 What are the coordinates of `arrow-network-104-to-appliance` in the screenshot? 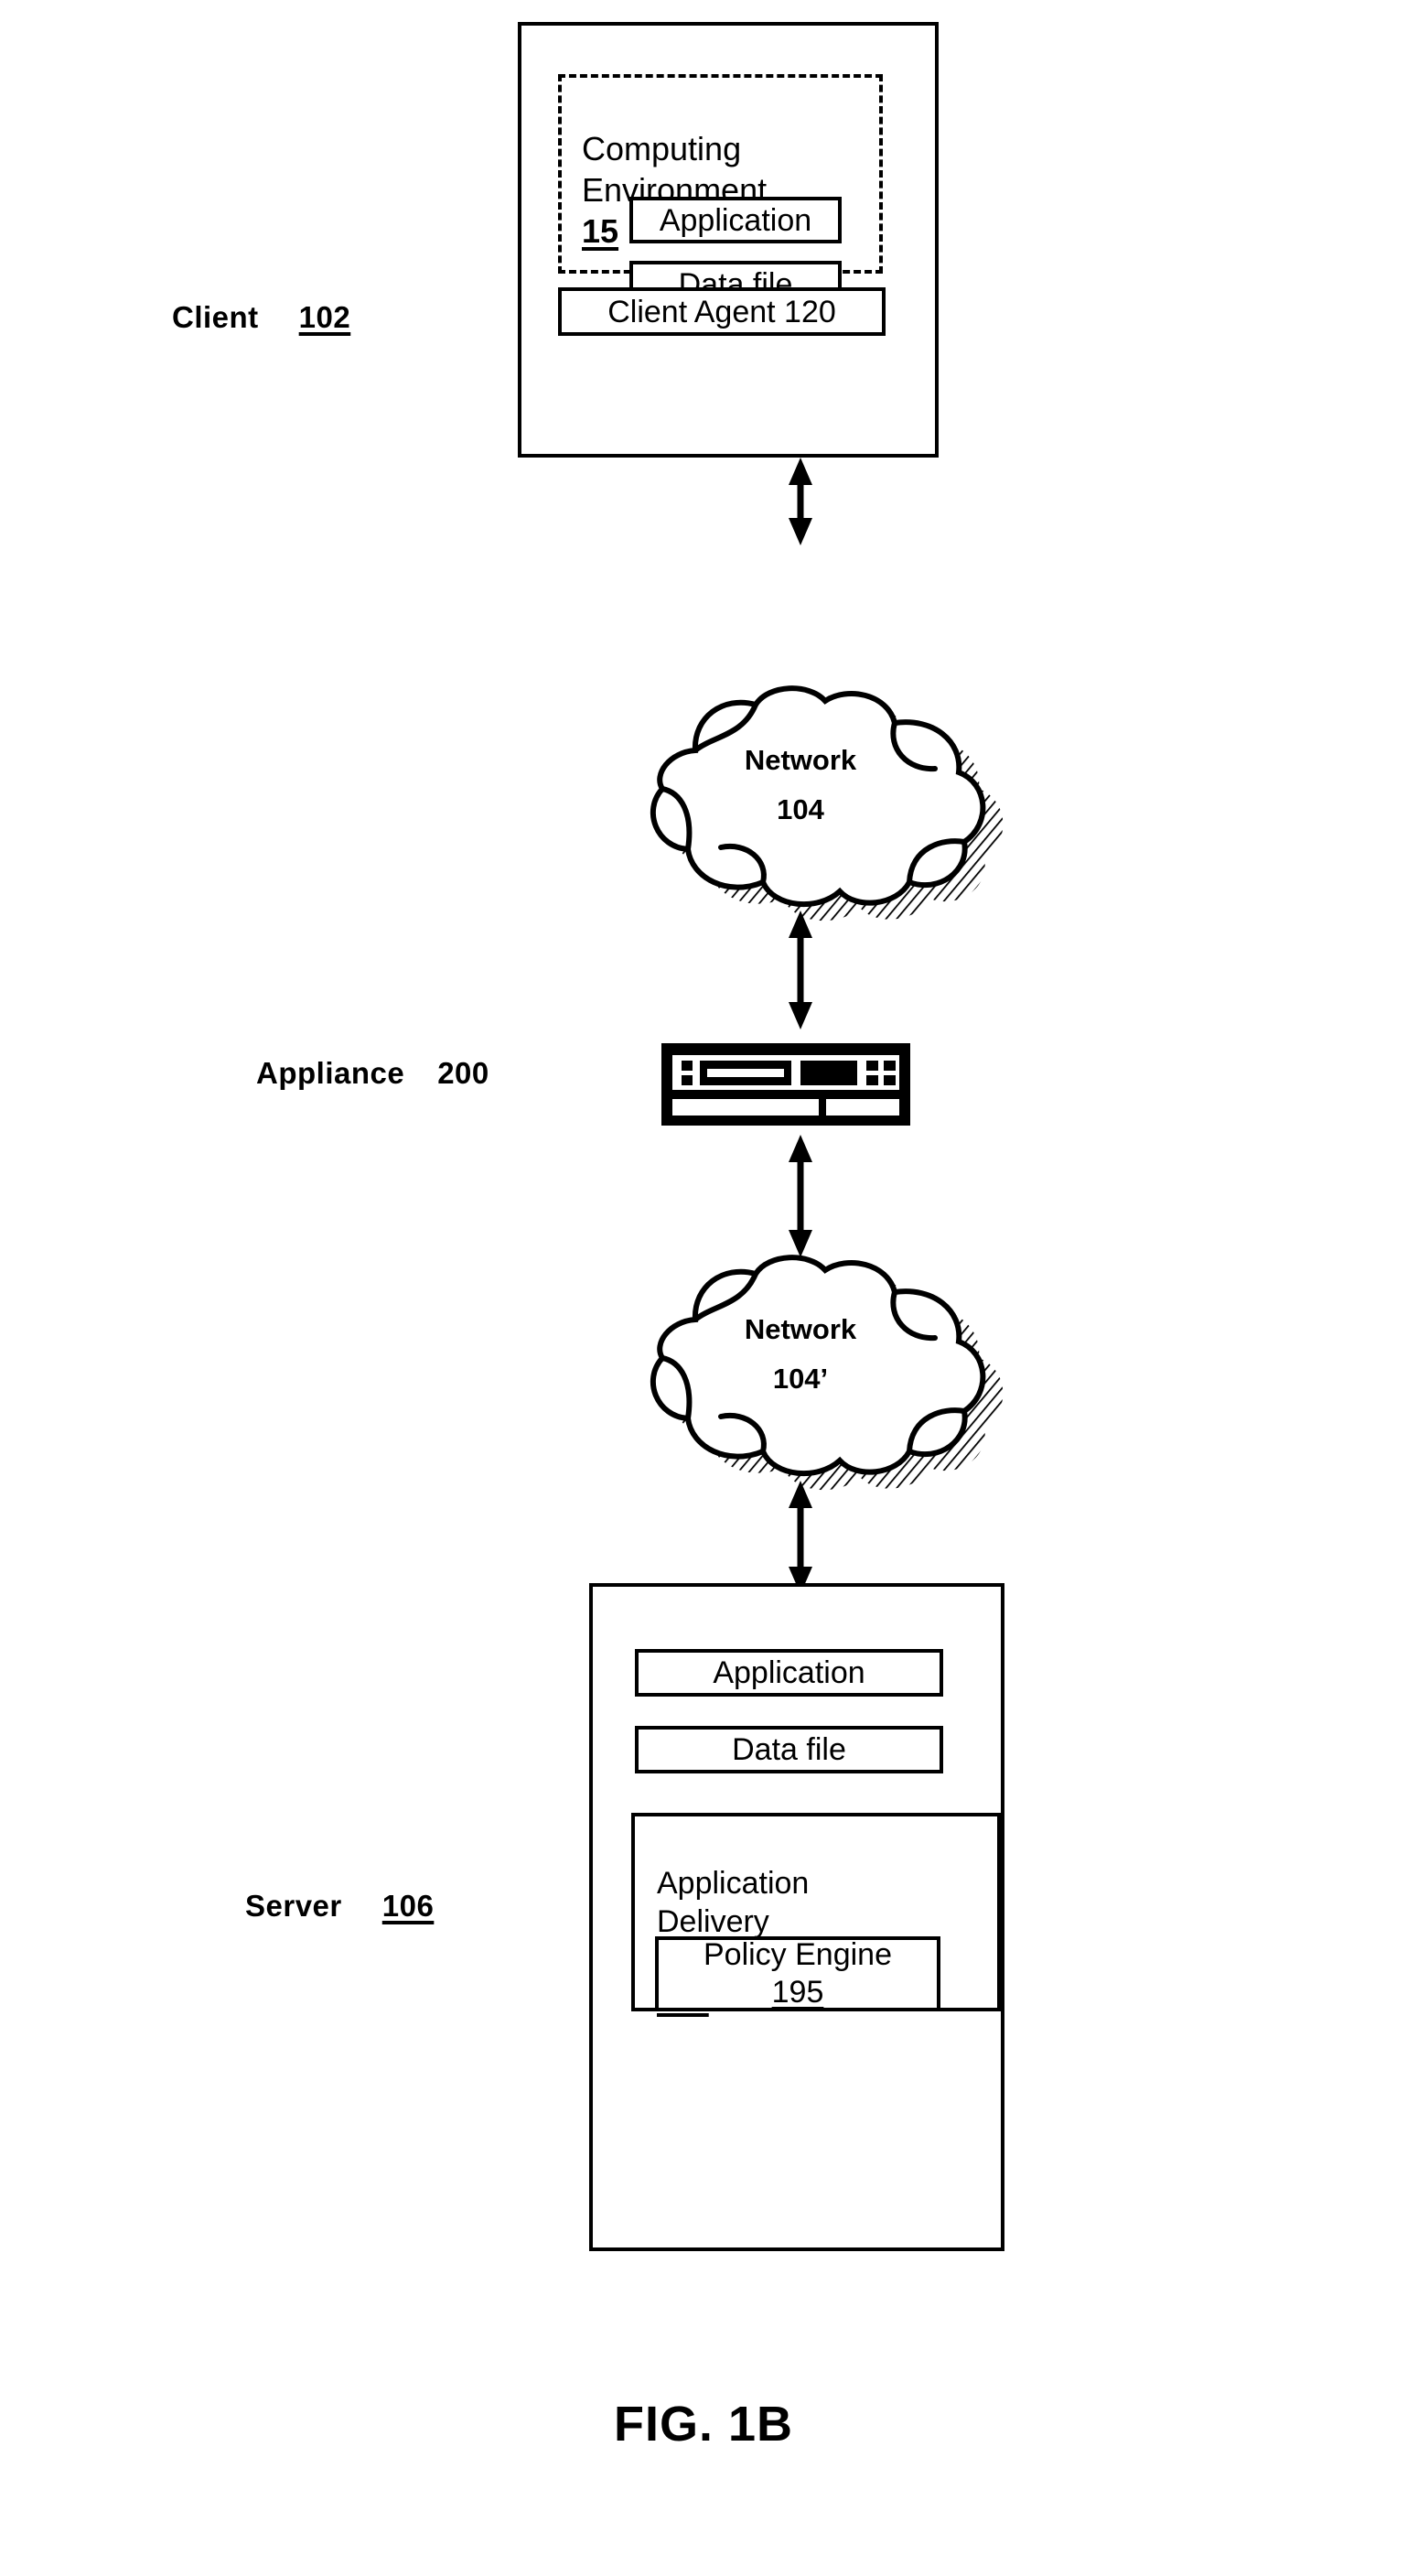 It's located at (800, 970).